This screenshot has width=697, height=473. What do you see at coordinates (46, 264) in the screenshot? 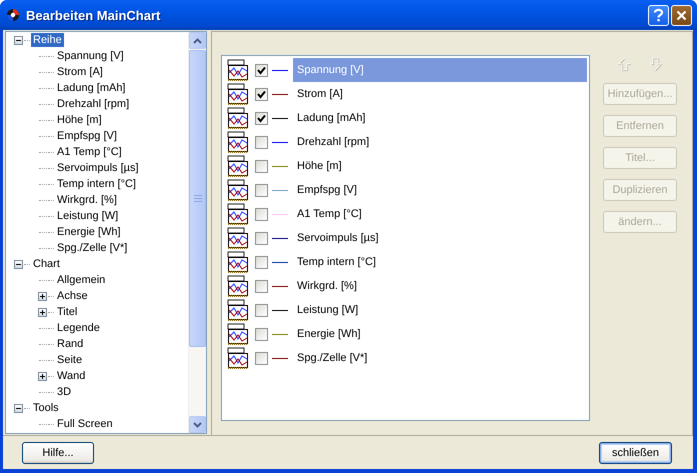
I see `tree-item: Chart` at bounding box center [46, 264].